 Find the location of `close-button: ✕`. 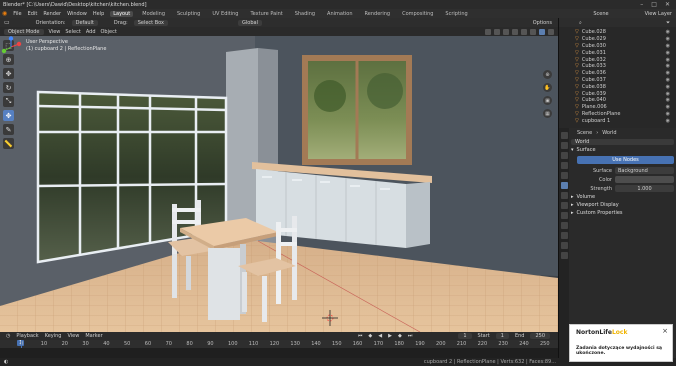

close-button: ✕ is located at coordinates (667, 4).